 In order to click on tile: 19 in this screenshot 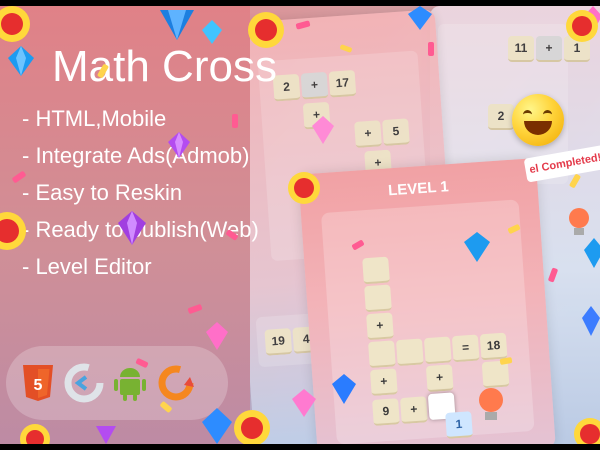, I will do `click(278, 342)`.